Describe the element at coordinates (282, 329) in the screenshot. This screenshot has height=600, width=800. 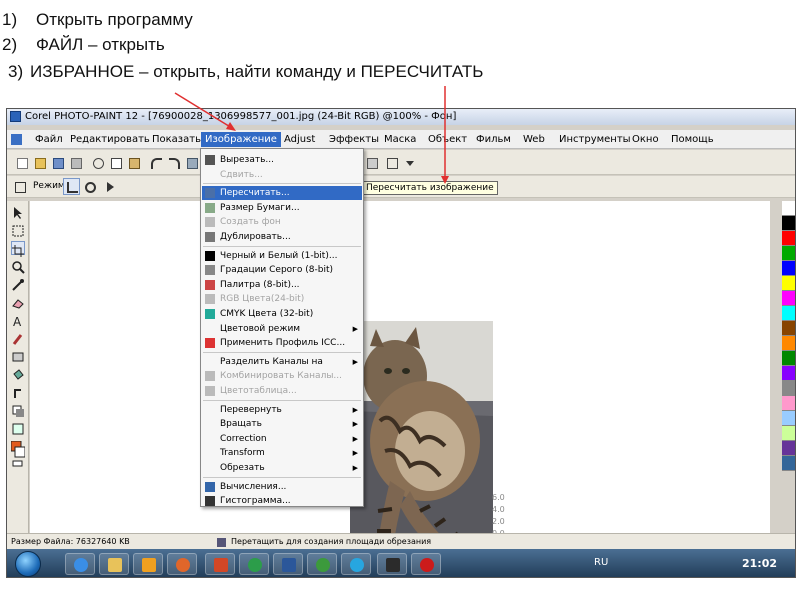
I see `menu-item-11: Цветовой режим ▶` at that location.